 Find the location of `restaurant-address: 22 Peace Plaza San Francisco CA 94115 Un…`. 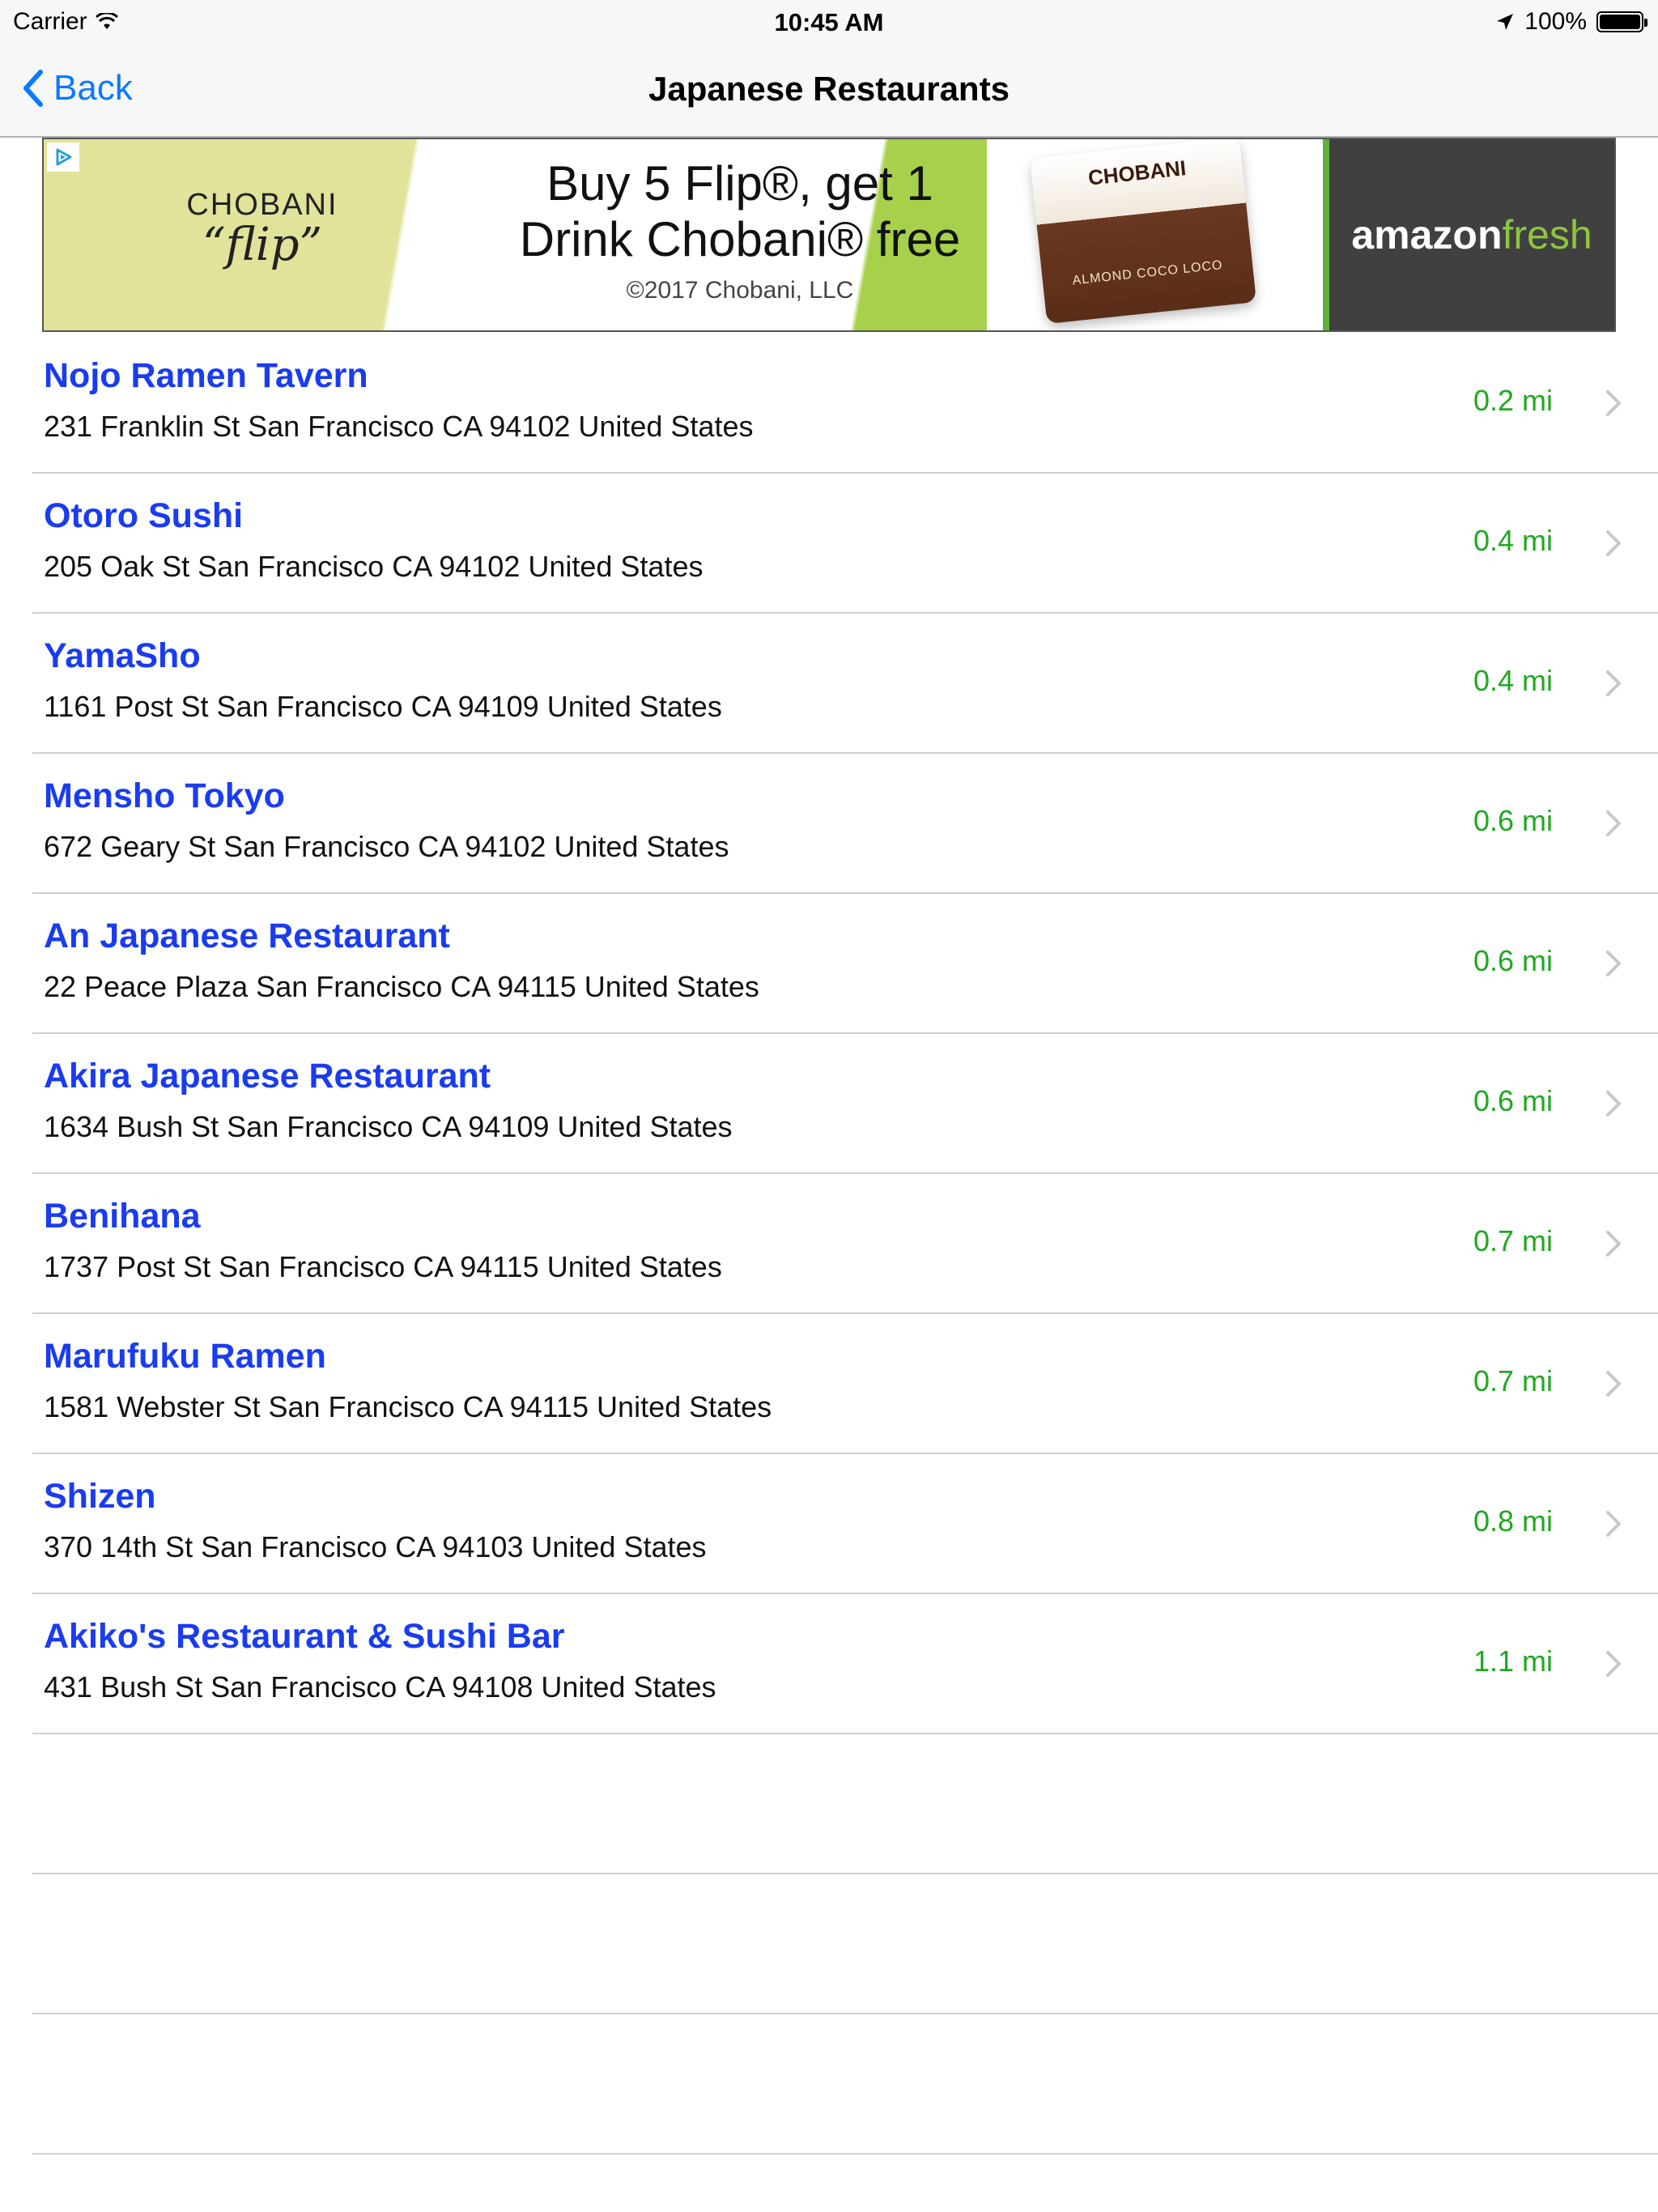

restaurant-address: 22 Peace Plaza San Francisco CA 94115 Un… is located at coordinates (401, 986).